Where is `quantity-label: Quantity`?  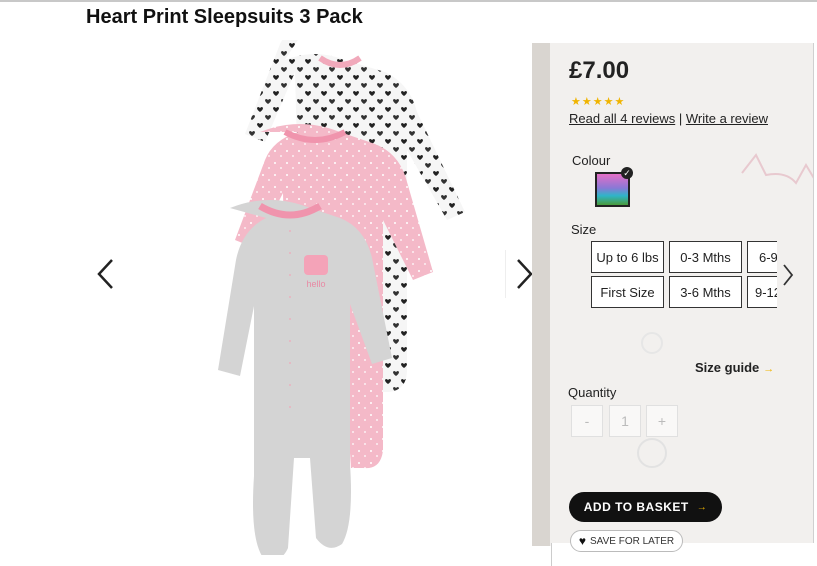 quantity-label: Quantity is located at coordinates (592, 392).